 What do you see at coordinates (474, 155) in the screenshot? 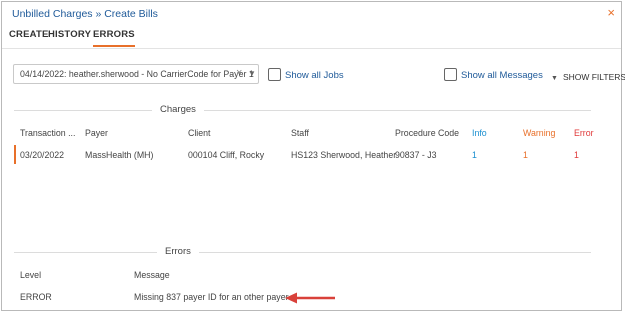
I see `cell-info-count: 1` at bounding box center [474, 155].